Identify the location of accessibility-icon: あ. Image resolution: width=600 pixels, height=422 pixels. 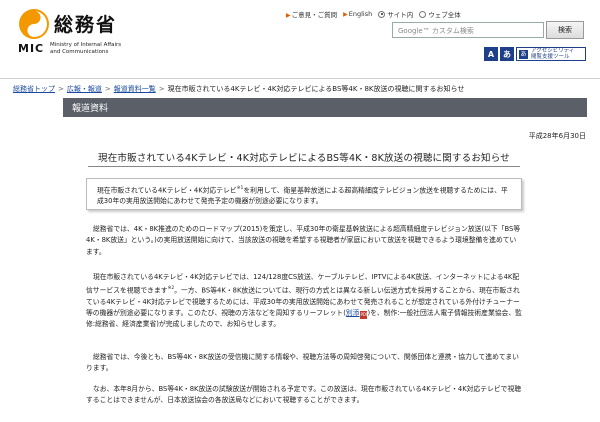
(523, 54).